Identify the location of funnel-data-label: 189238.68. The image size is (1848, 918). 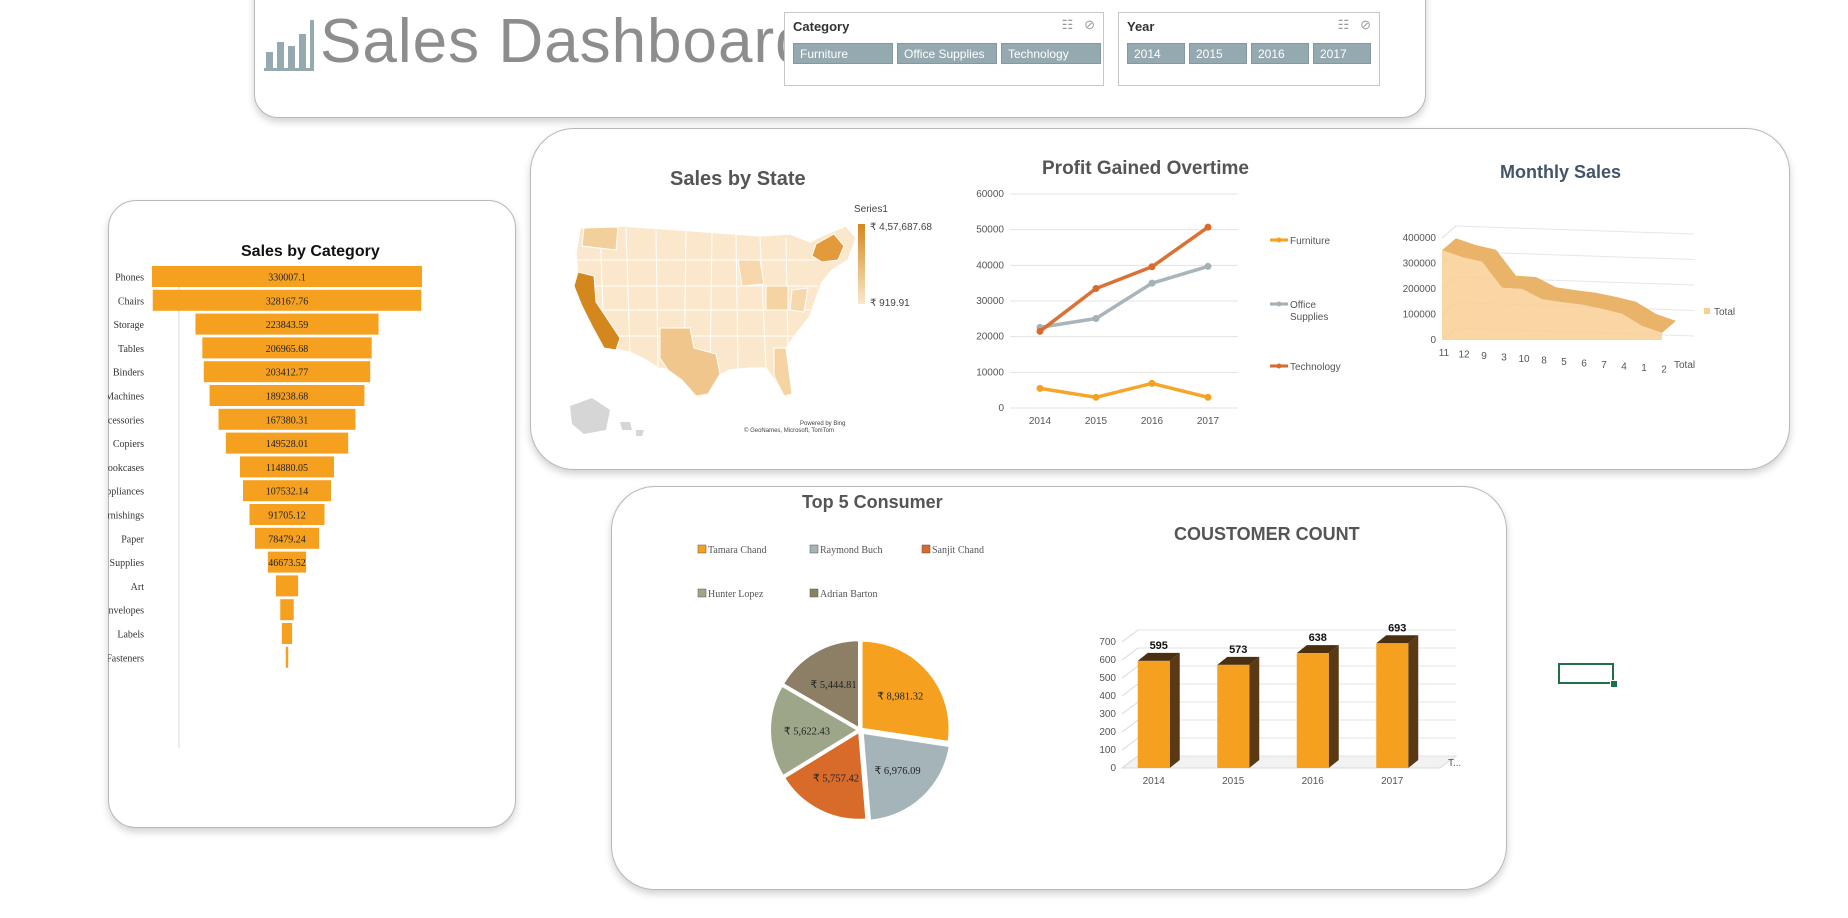
(287, 397).